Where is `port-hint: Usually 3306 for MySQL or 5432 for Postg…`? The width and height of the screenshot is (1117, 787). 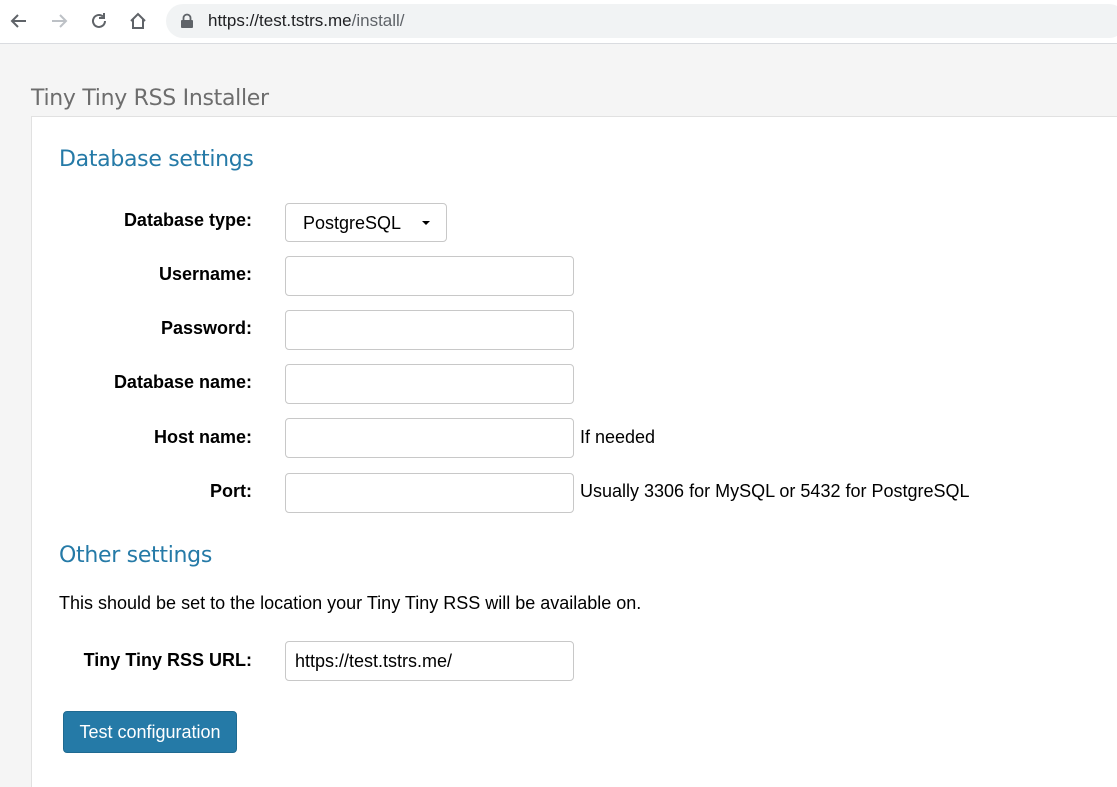 port-hint: Usually 3306 for MySQL or 5432 for Postg… is located at coordinates (775, 491).